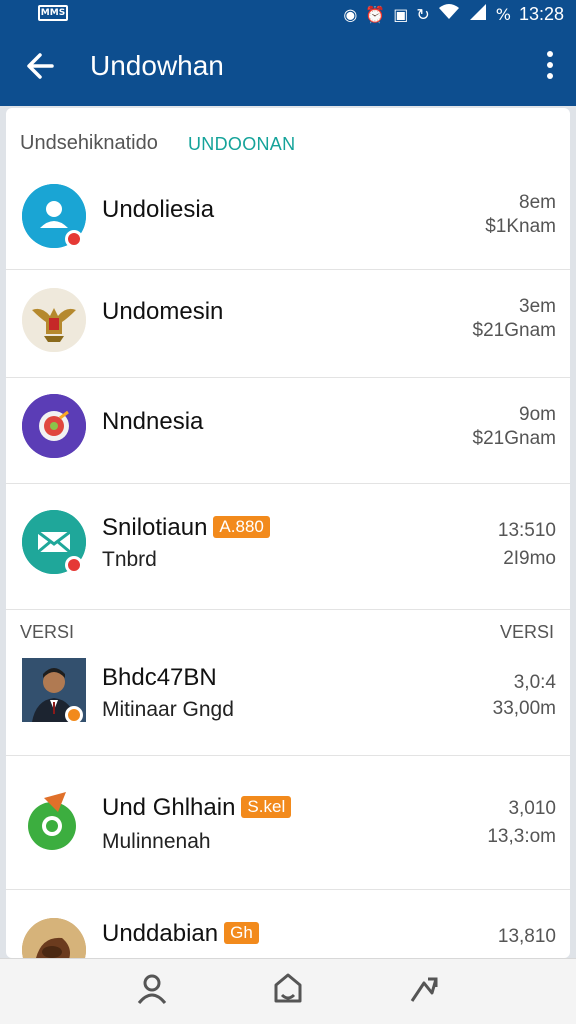 This screenshot has height=1024, width=576. What do you see at coordinates (288, 14) in the screenshot?
I see `status-bar: MMS ◉ ⏰ ▣ ↻ % 13:28` at bounding box center [288, 14].